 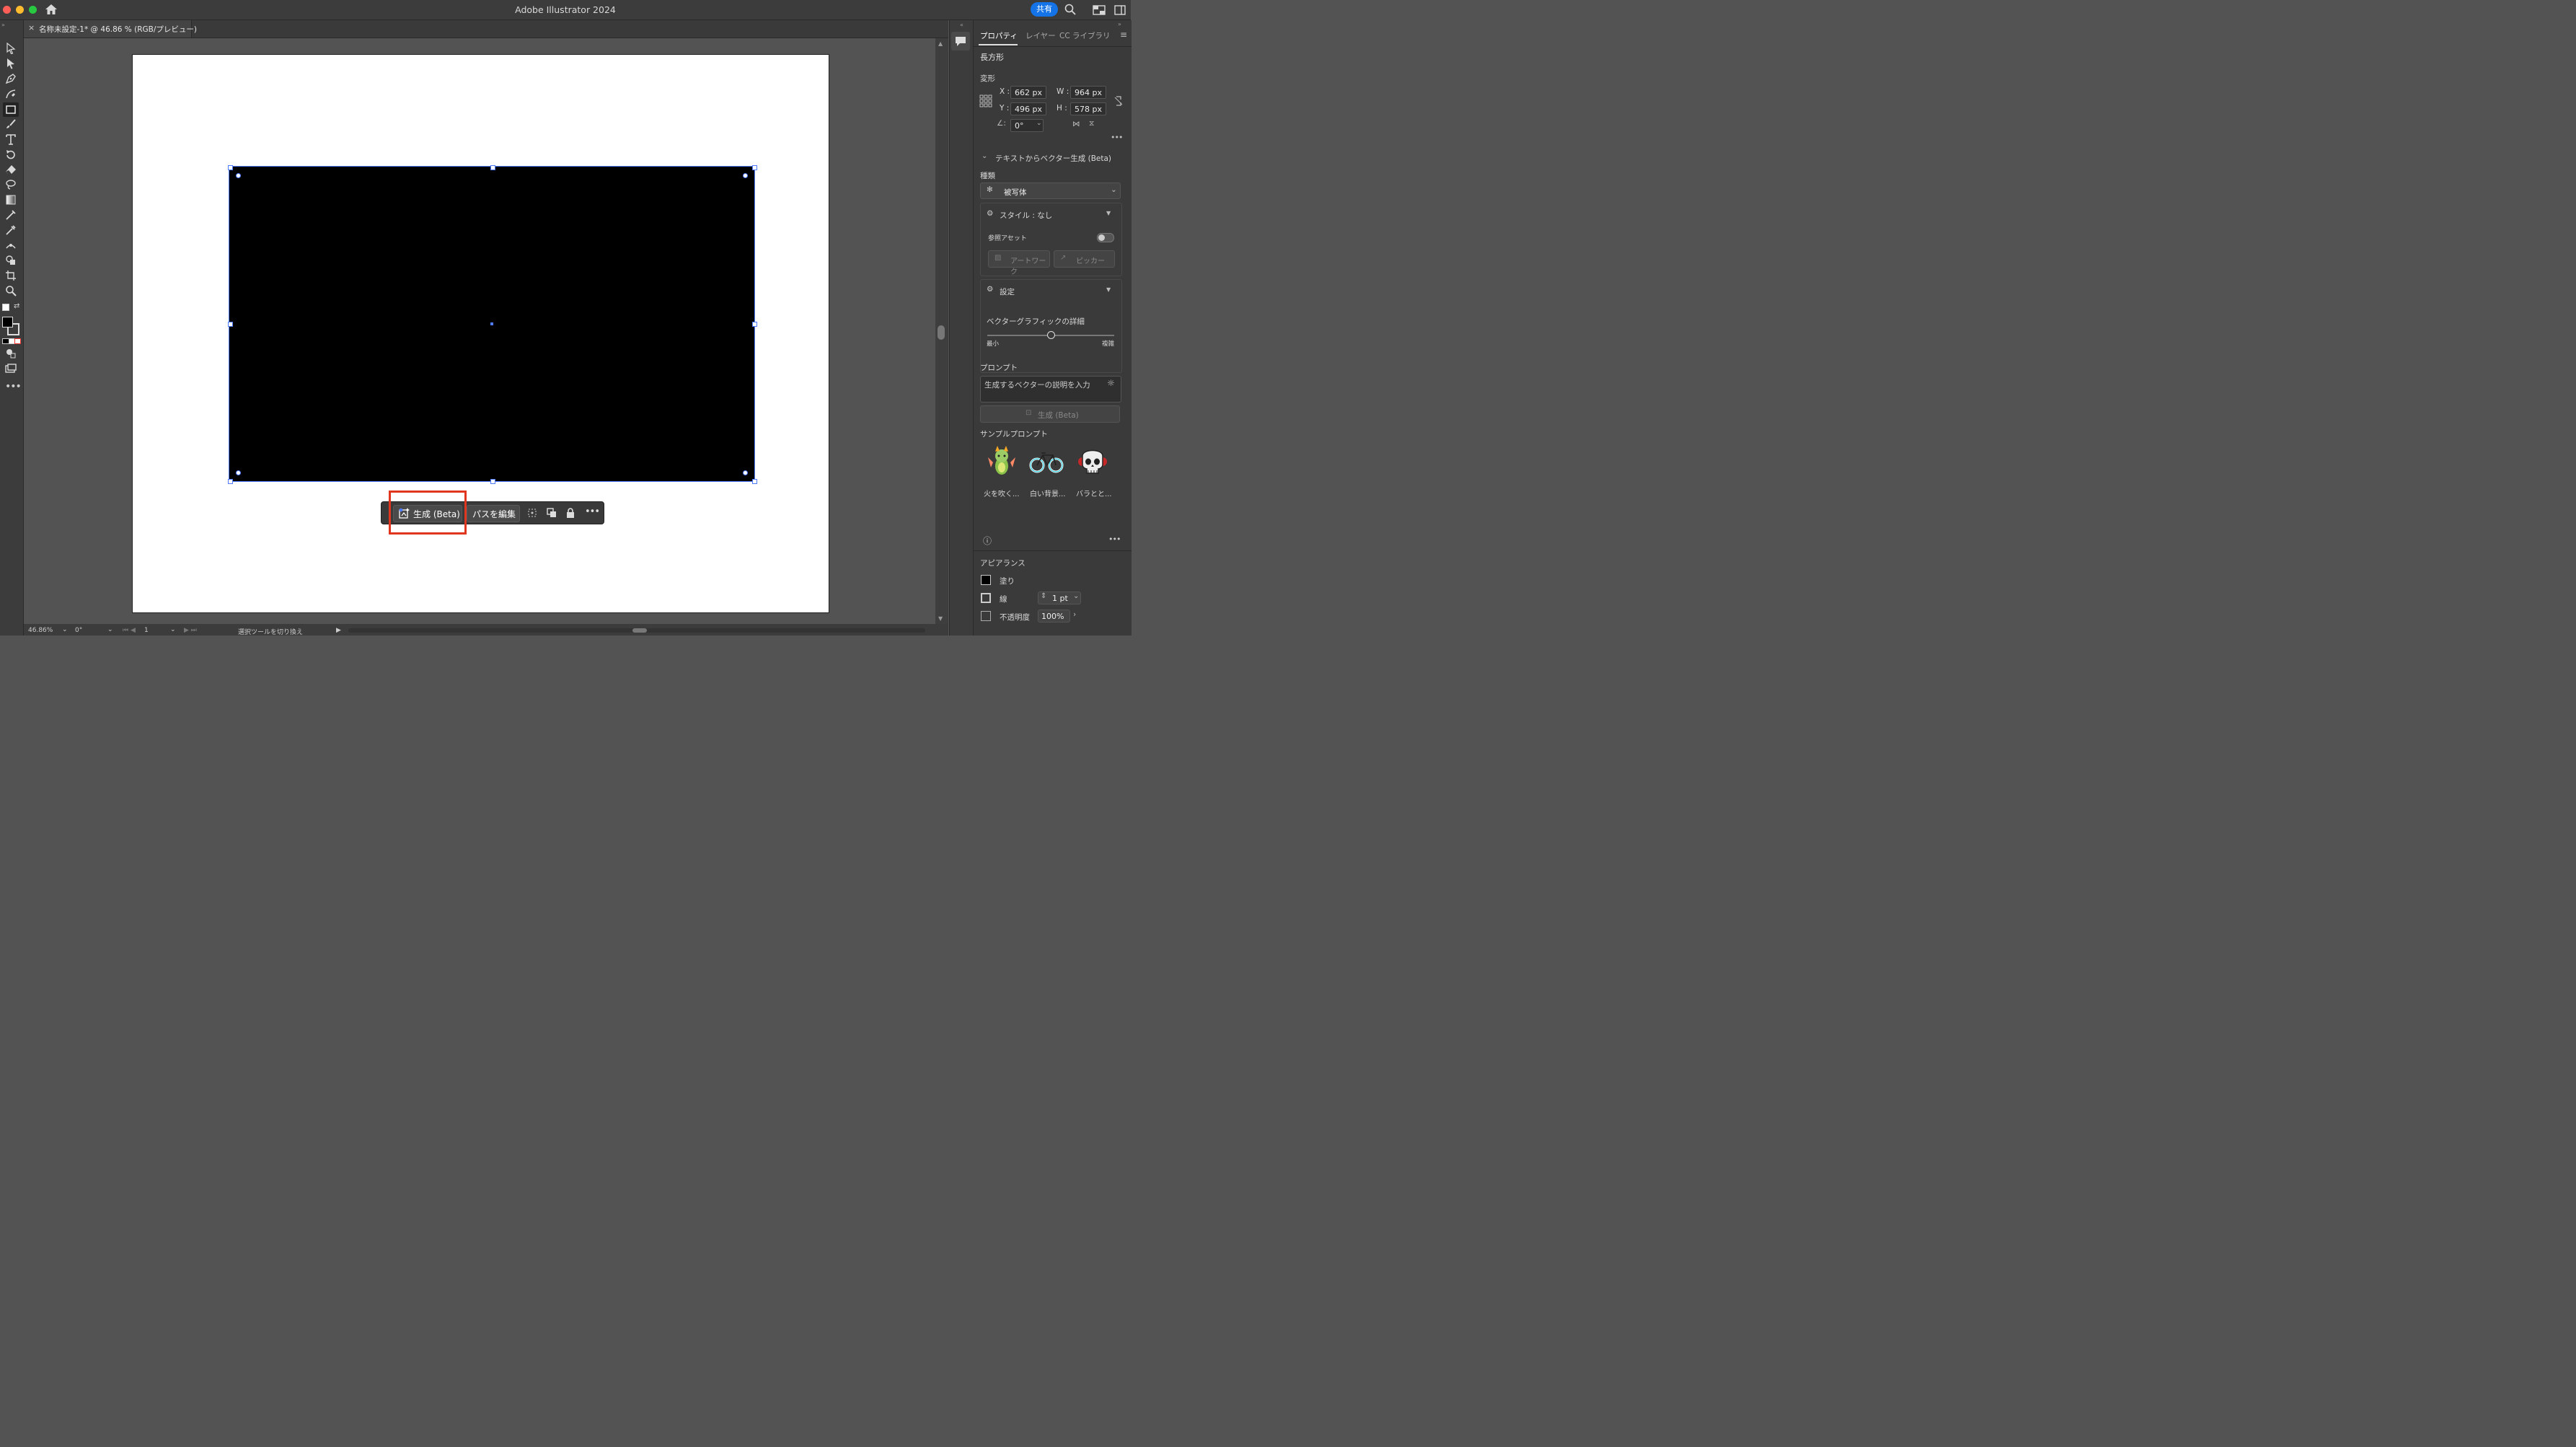 I want to click on settings-expand-icon: ▼, so click(x=1108, y=289).